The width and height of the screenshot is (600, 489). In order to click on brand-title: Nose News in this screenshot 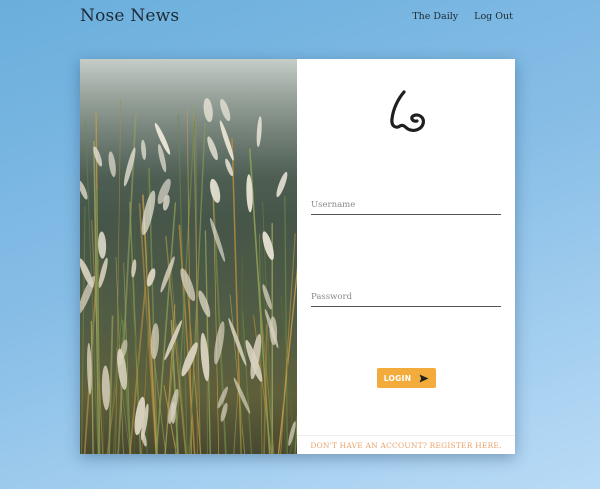, I will do `click(129, 16)`.